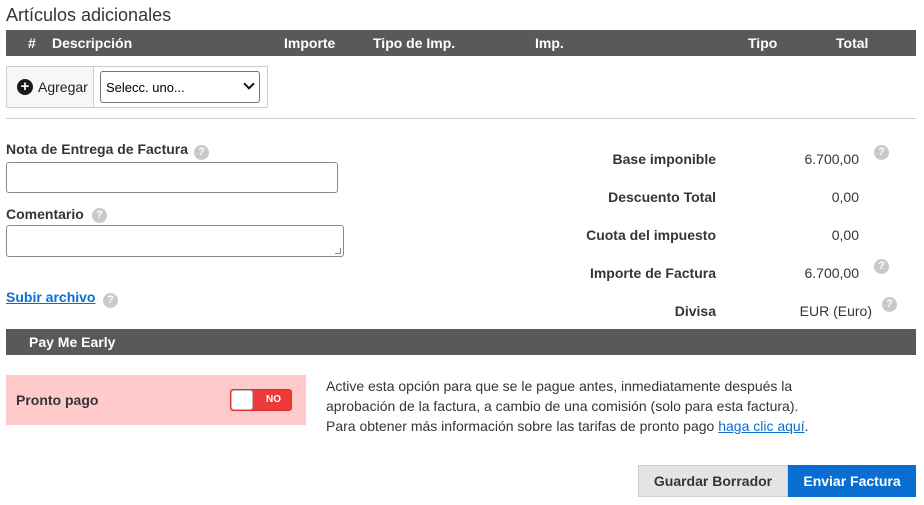 This screenshot has height=505, width=924. I want to click on enviar-factura-button: Enviar Factura, so click(852, 481).